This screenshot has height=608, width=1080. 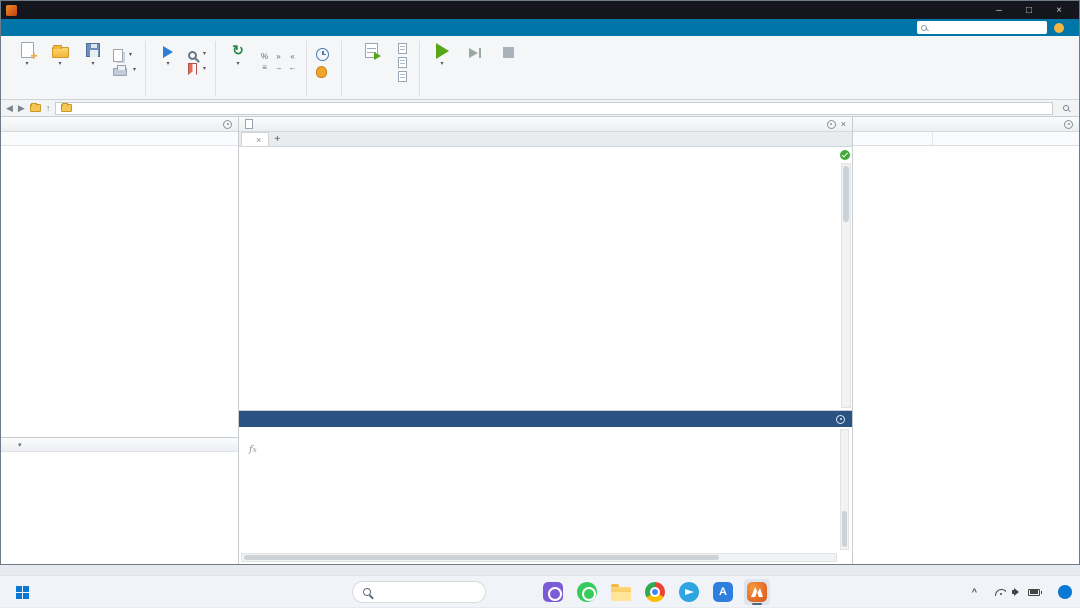 I want to click on command-hscrollbar, so click(x=539, y=557).